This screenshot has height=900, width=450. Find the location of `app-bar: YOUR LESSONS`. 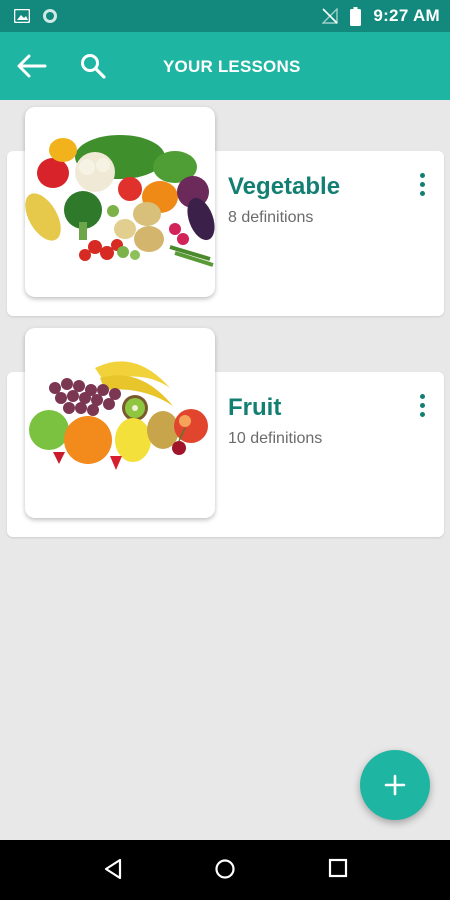

app-bar: YOUR LESSONS is located at coordinates (225, 66).